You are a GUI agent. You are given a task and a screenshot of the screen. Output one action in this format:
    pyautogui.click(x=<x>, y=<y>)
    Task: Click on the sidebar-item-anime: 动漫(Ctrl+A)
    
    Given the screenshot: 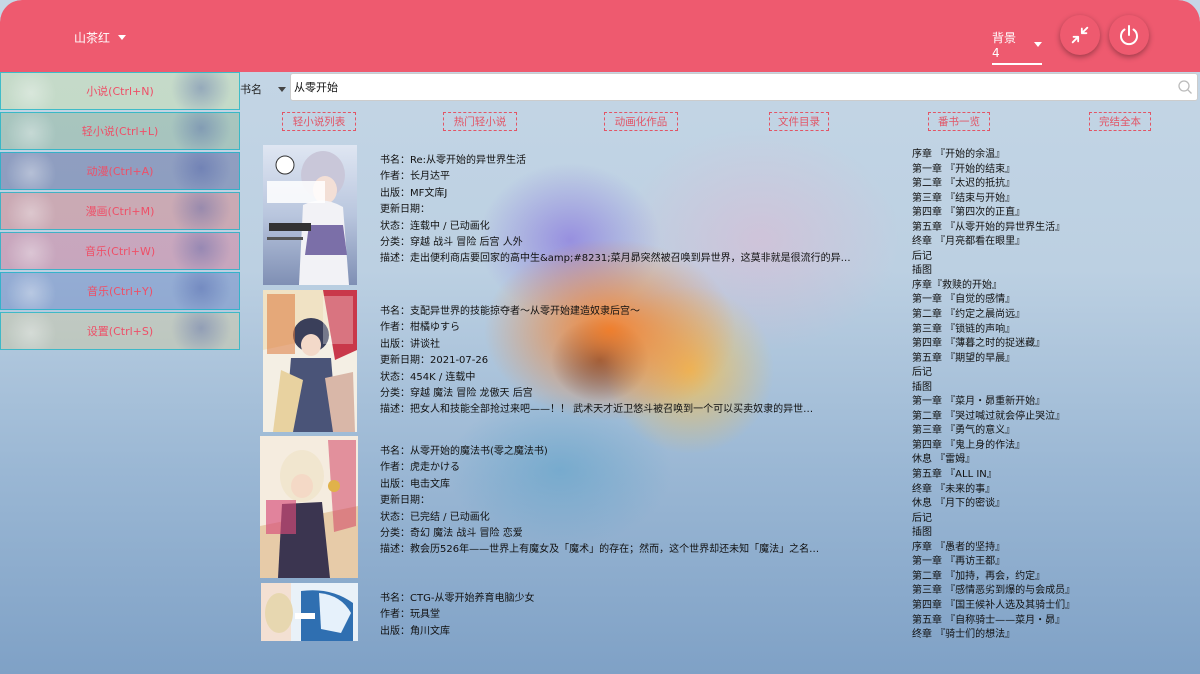 What is the action you would take?
    pyautogui.click(x=120, y=171)
    